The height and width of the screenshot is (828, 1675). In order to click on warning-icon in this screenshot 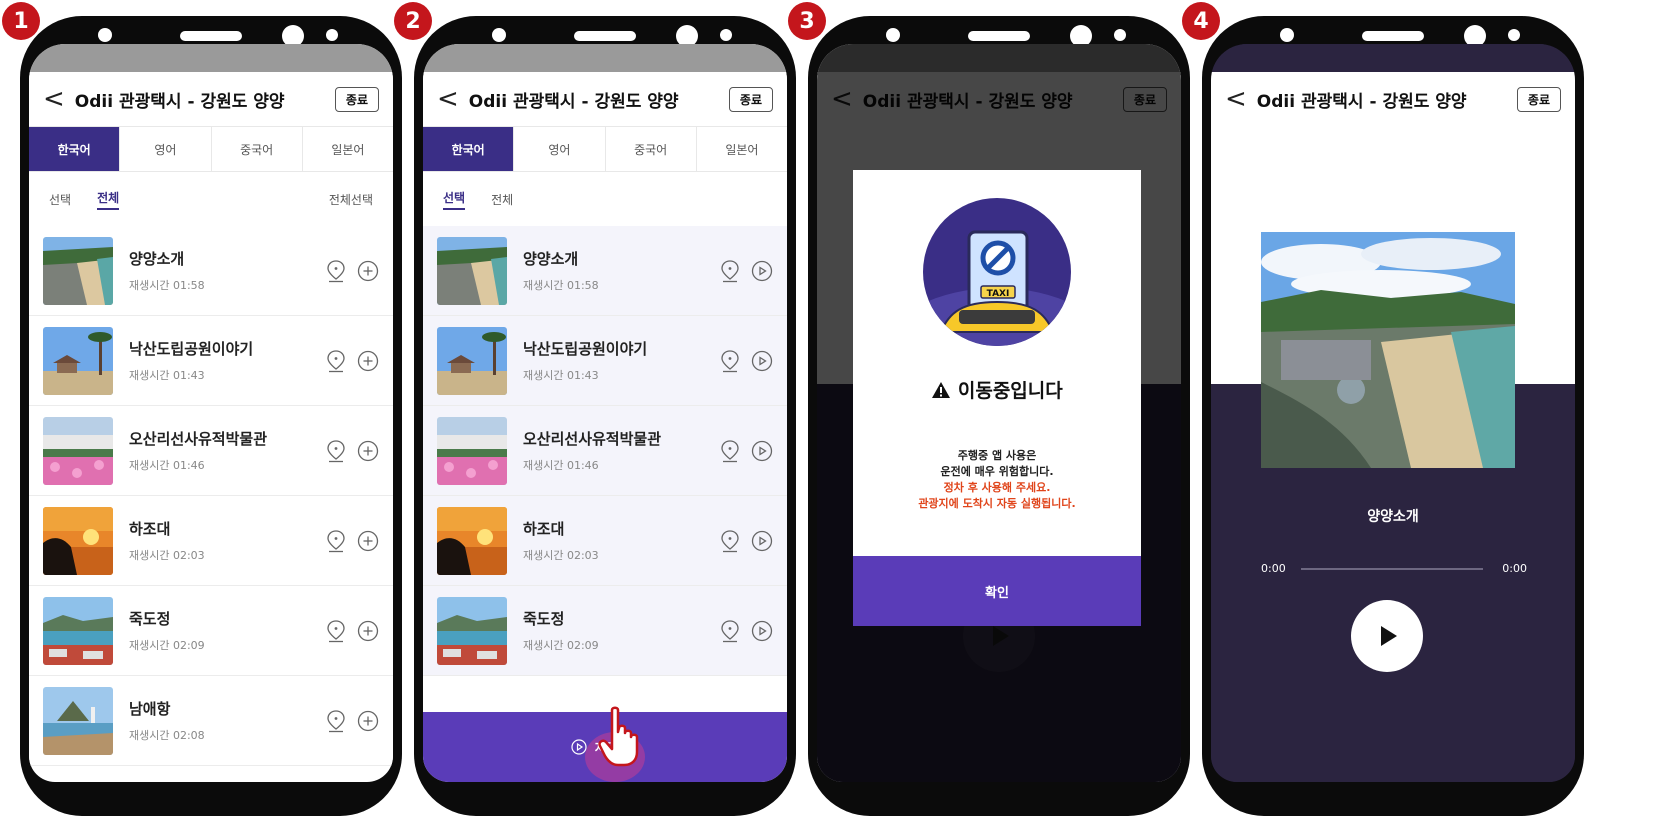, I will do `click(941, 390)`.